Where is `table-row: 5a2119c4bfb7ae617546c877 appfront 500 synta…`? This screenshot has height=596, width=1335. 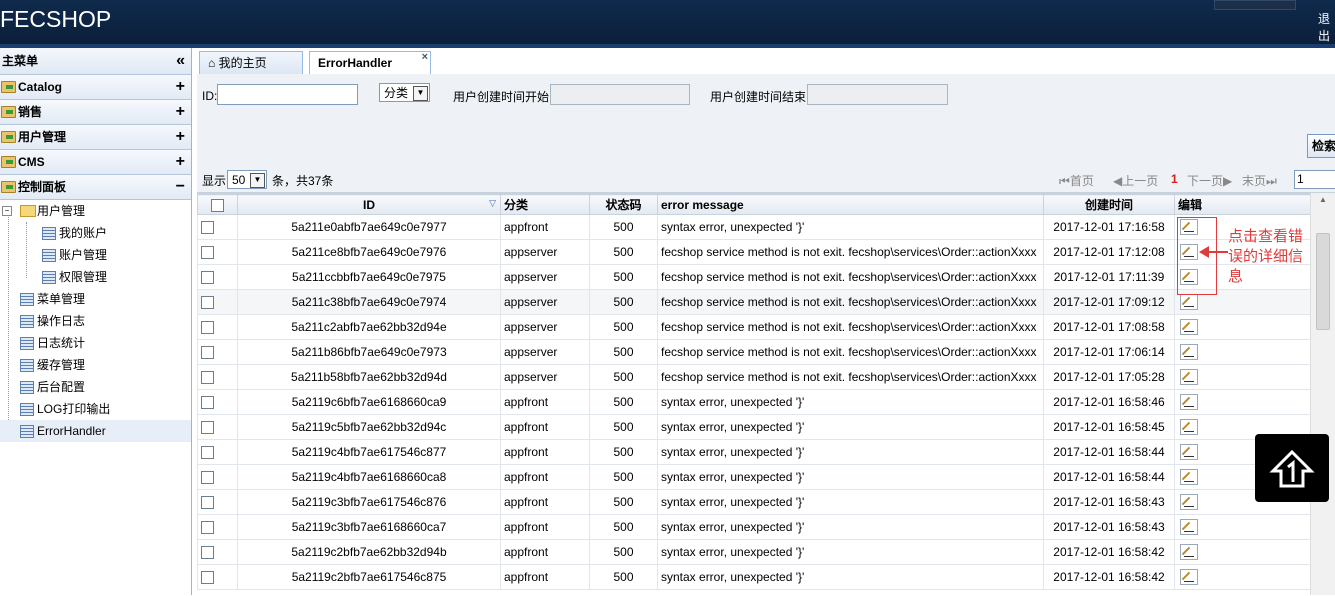
table-row: 5a2119c4bfb7ae617546c877 appfront 500 synta… is located at coordinates (753, 452).